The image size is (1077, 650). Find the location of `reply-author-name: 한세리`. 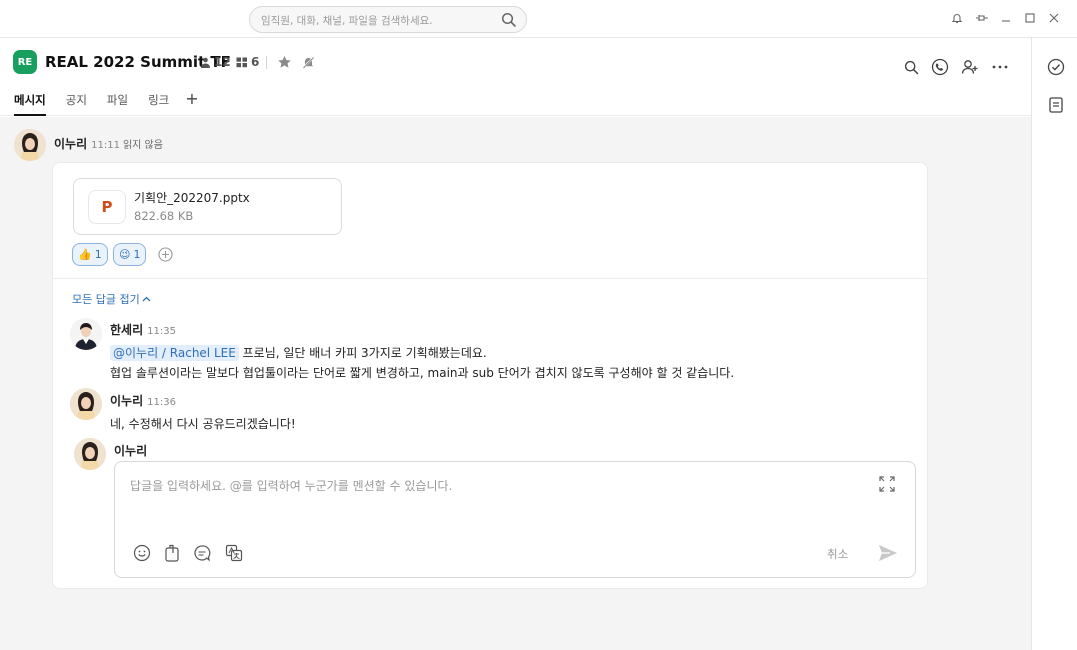

reply-author-name: 한세리 is located at coordinates (127, 330).